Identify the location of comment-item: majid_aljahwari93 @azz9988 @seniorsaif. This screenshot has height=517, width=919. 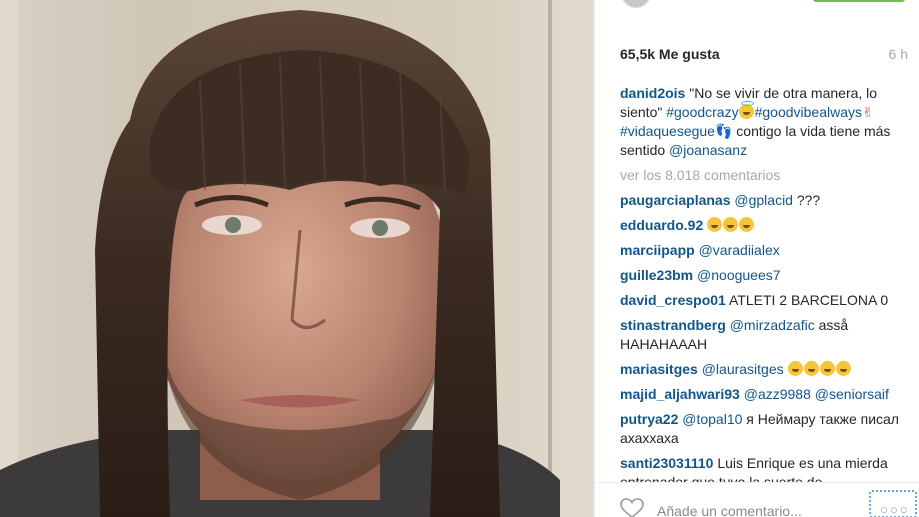
(762, 394).